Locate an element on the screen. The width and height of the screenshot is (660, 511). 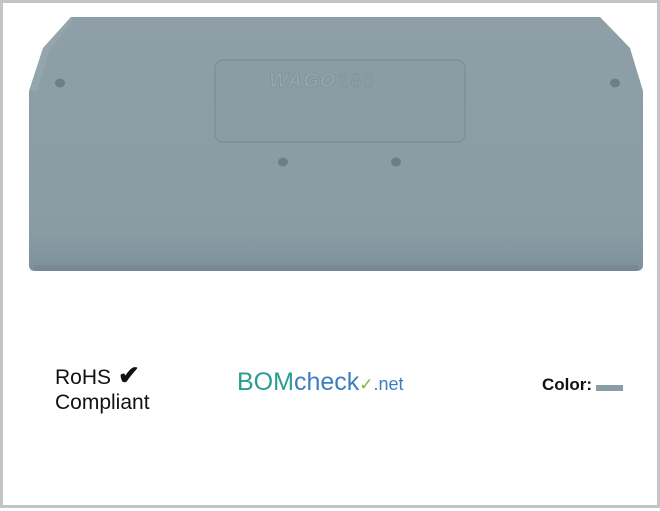
hole-center-right is located at coordinates (396, 162).